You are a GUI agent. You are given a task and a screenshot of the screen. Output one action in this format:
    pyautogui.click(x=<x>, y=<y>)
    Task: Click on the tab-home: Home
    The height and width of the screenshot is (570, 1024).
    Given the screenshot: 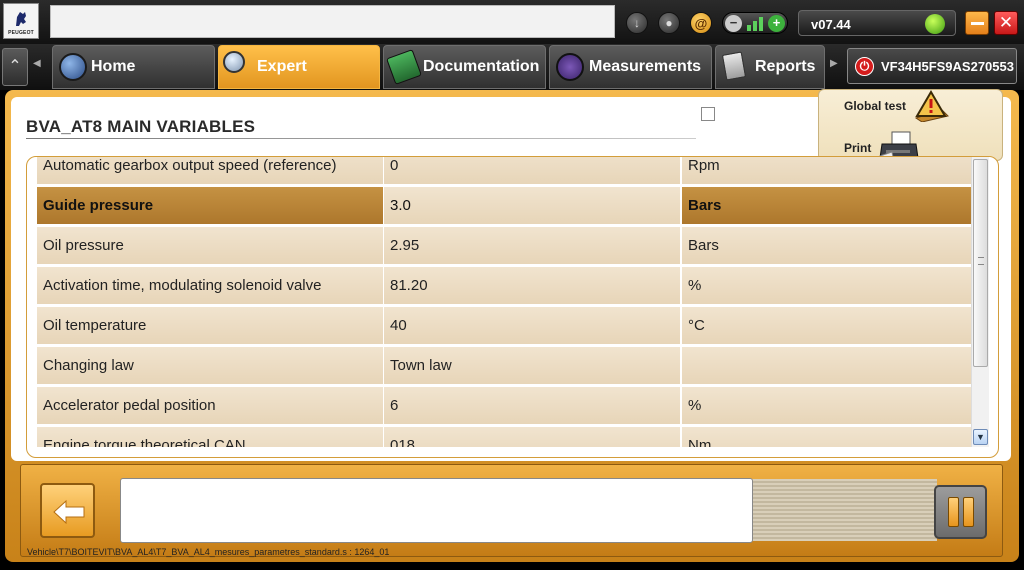 What is the action you would take?
    pyautogui.click(x=133, y=67)
    